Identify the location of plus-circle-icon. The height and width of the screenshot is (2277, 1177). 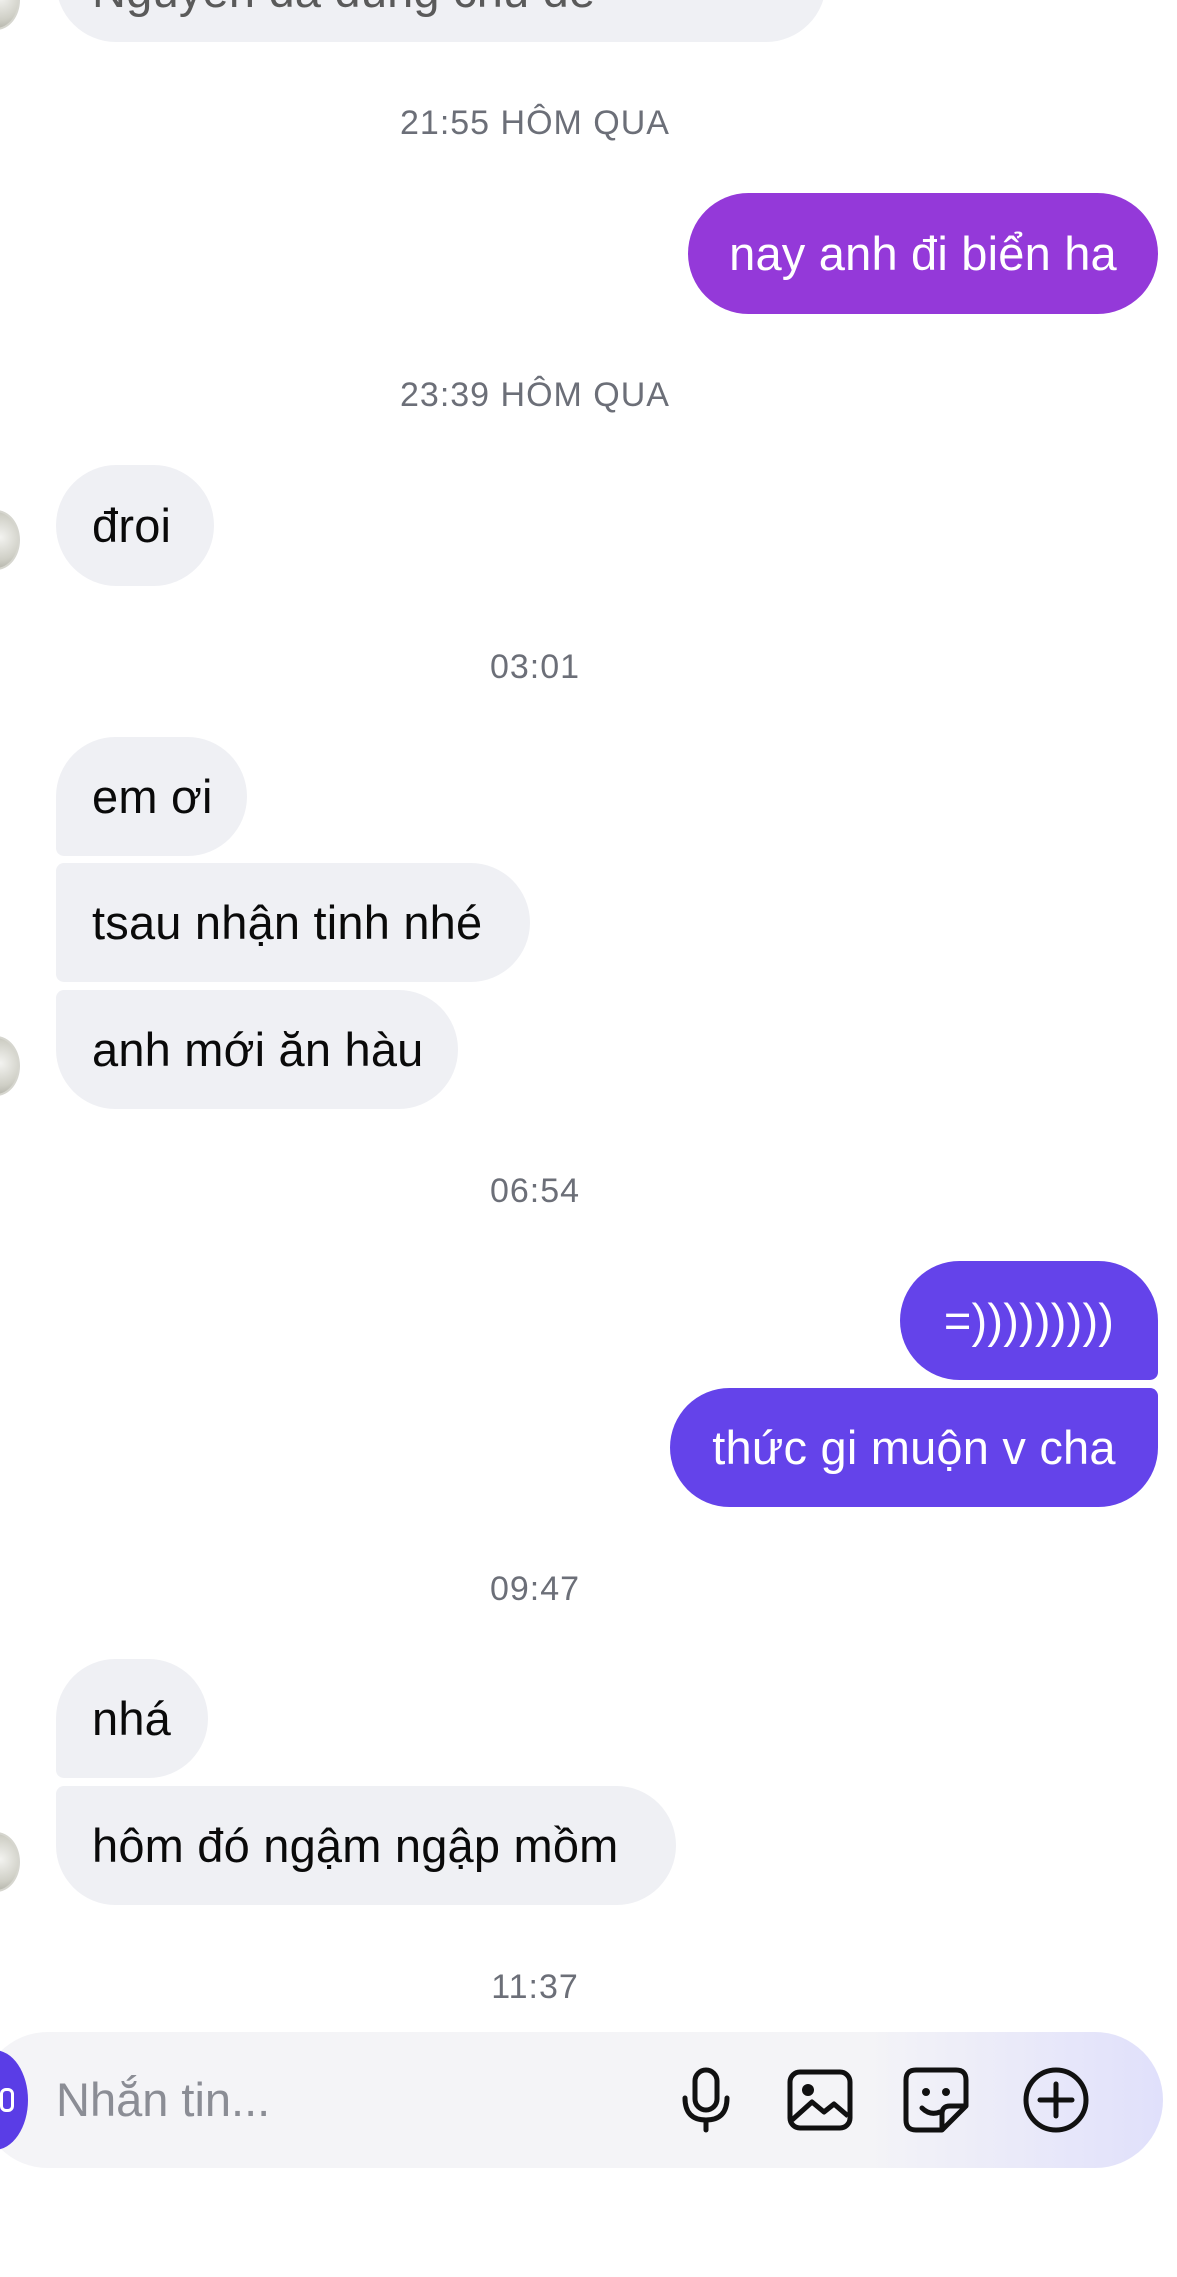
(1056, 2100).